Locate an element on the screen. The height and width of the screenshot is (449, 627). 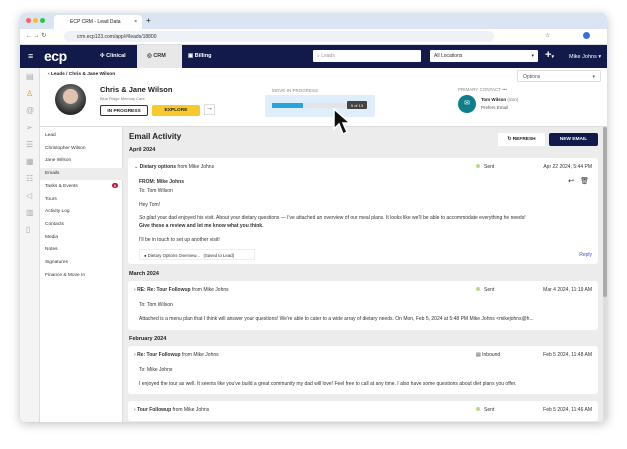
email-subject: › Tour Followup from Mike Johns is located at coordinates (171, 410).